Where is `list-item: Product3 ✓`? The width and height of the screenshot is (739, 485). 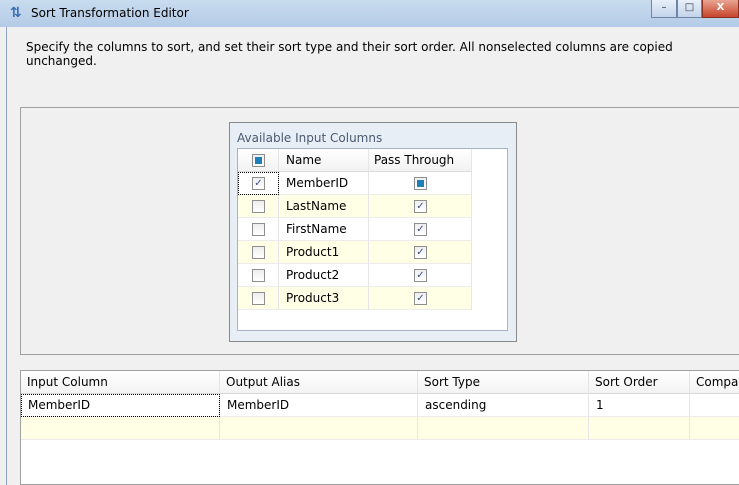
list-item: Product3 ✓ is located at coordinates (355, 298).